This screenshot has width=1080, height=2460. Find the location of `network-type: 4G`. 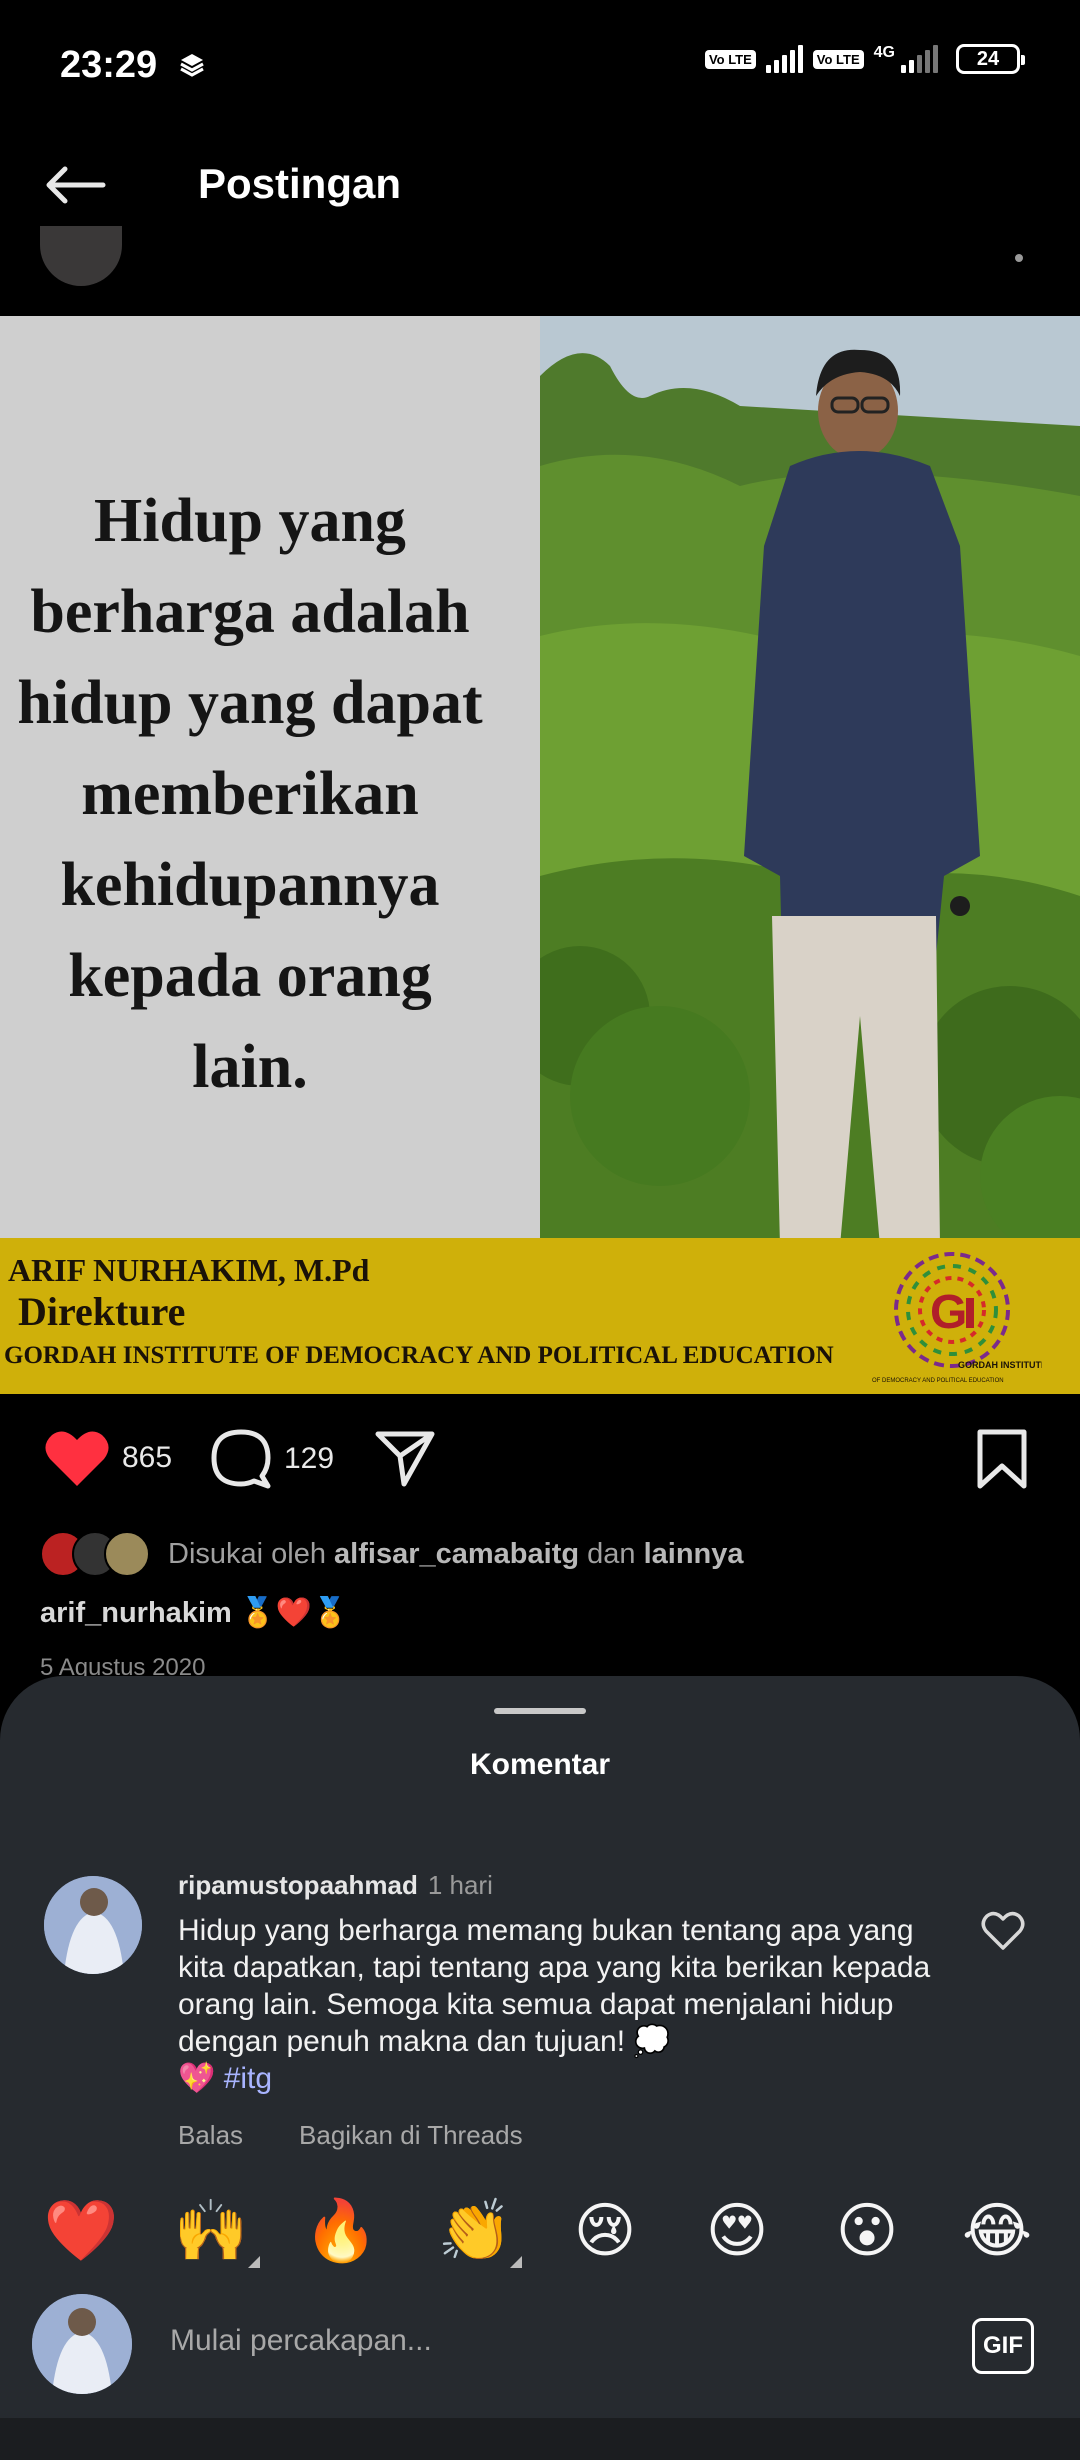

network-type: 4G is located at coordinates (884, 52).